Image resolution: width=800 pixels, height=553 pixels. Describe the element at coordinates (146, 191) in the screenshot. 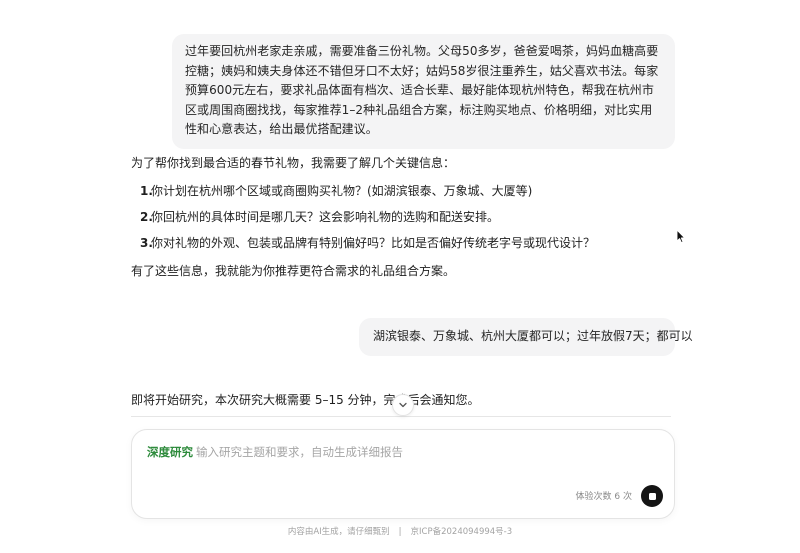

I see `question-number: 1.` at that location.